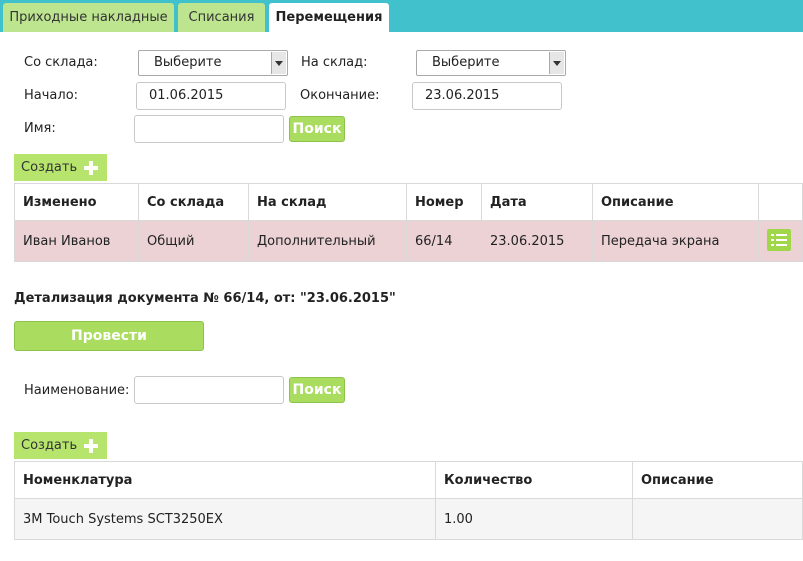  Describe the element at coordinates (188, 62) in the screenshot. I see `from-warehouse-value: Выберите` at that location.